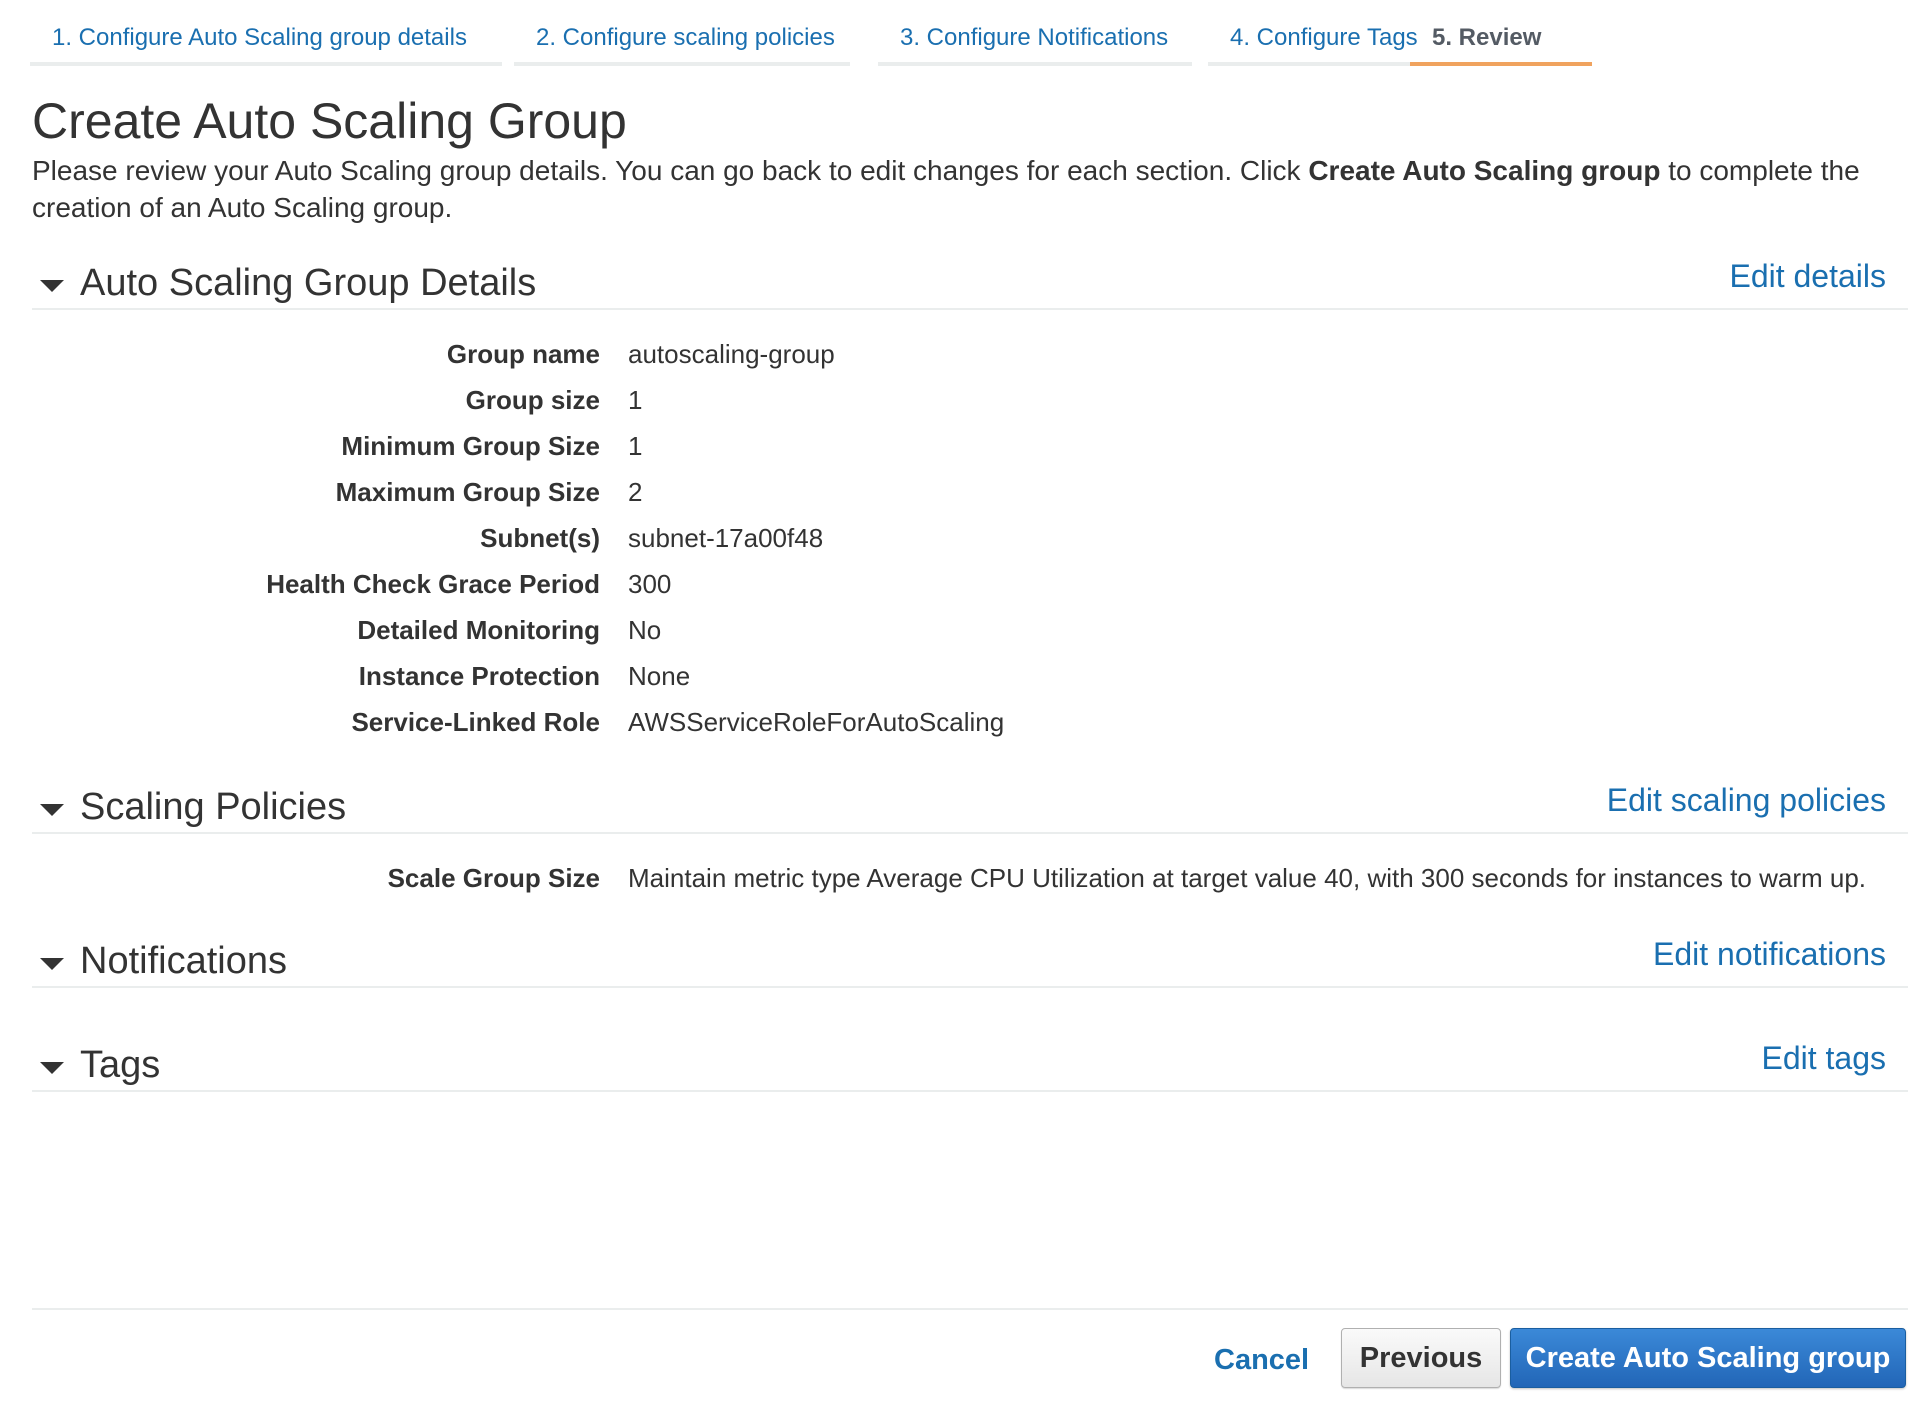 This screenshot has width=1916, height=1408. Describe the element at coordinates (958, 492) in the screenshot. I see `detail-row-max-size: Maximum Group Size 2` at that location.